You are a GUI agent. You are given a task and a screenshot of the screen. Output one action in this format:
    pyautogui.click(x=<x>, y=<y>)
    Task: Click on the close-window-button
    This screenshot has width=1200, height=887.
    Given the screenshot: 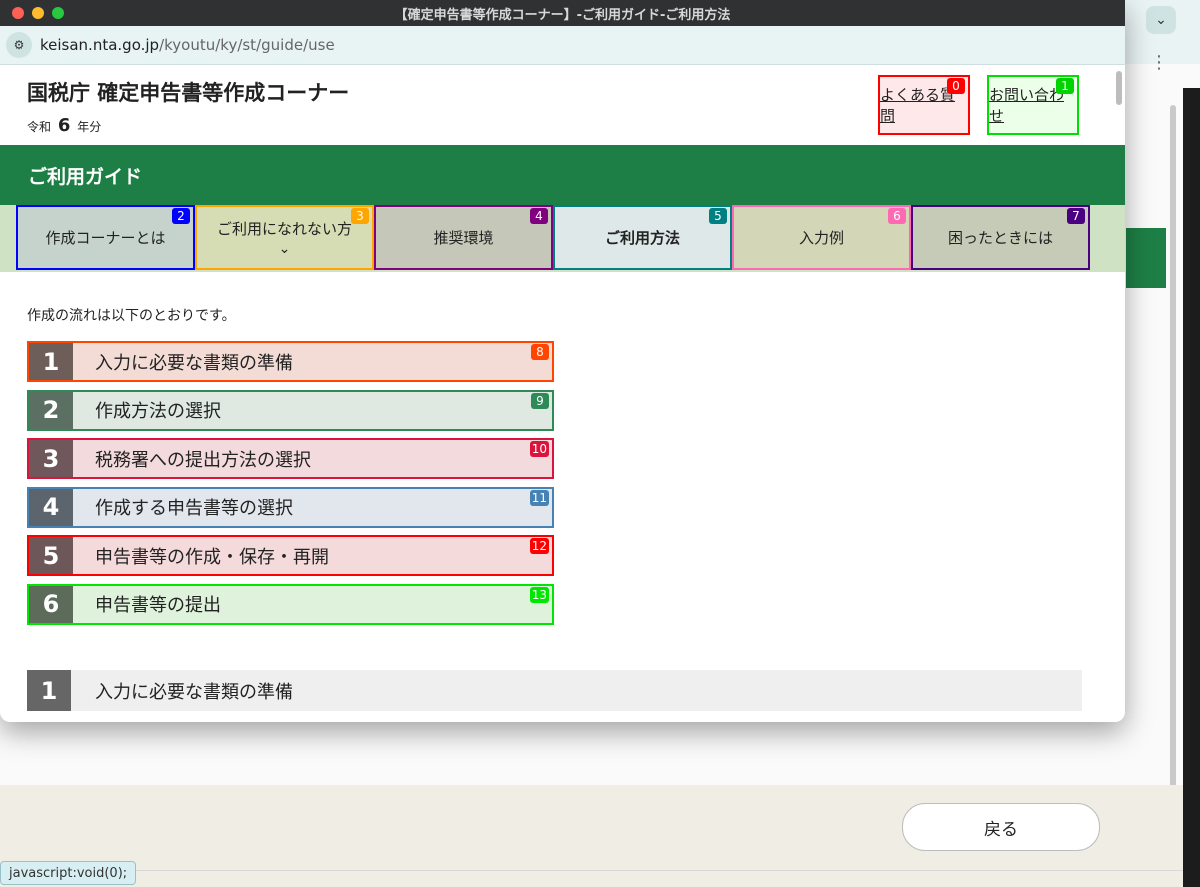 What is the action you would take?
    pyautogui.click(x=18, y=13)
    